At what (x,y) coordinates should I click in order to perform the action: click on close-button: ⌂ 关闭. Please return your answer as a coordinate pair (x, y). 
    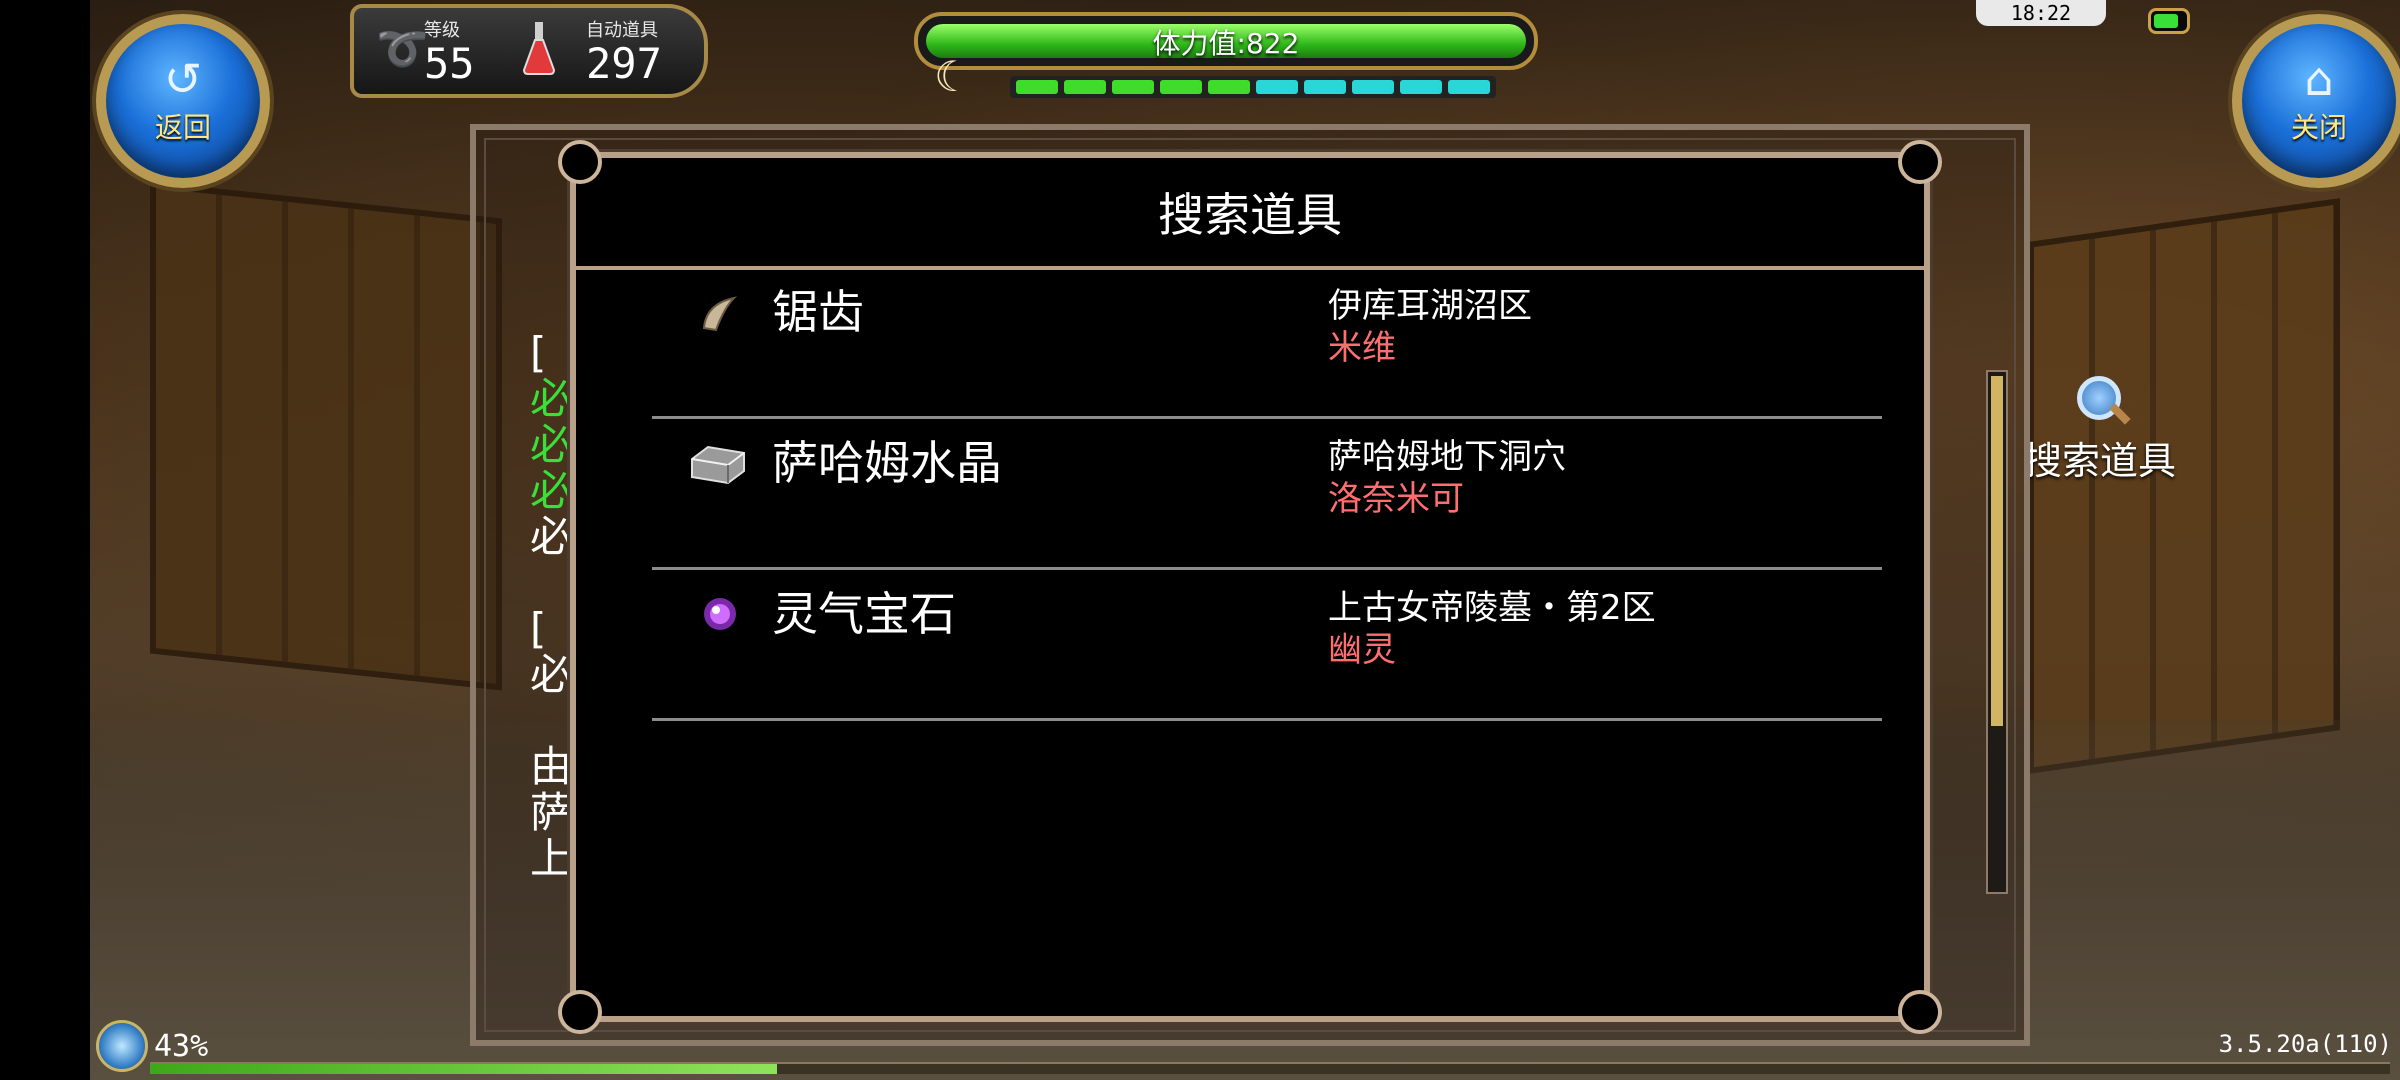
    Looking at the image, I should click on (2316, 101).